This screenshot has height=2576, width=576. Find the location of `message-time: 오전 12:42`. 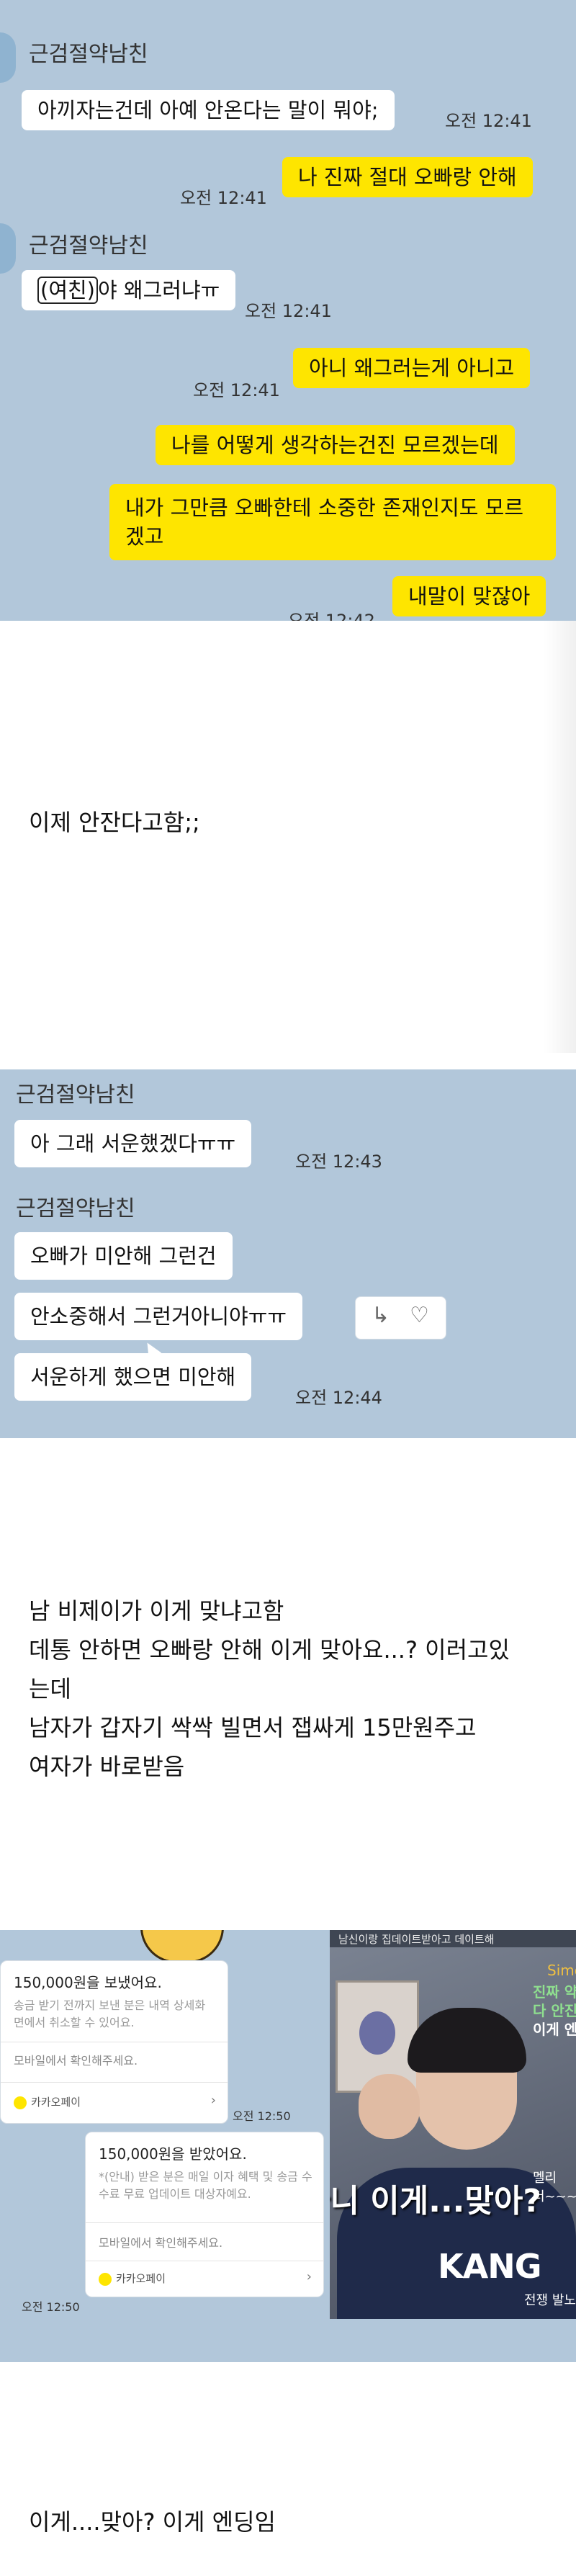

message-time: 오전 12:42 is located at coordinates (331, 616).